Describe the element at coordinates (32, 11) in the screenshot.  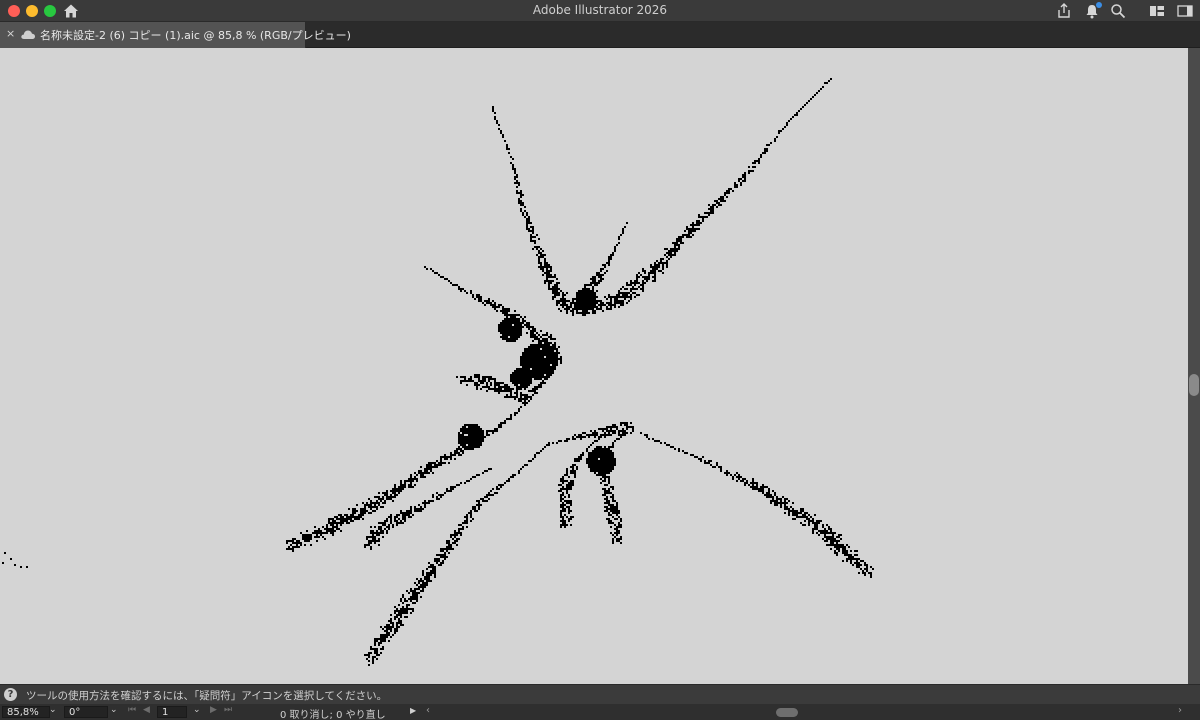
I see `minimize-window-button` at that location.